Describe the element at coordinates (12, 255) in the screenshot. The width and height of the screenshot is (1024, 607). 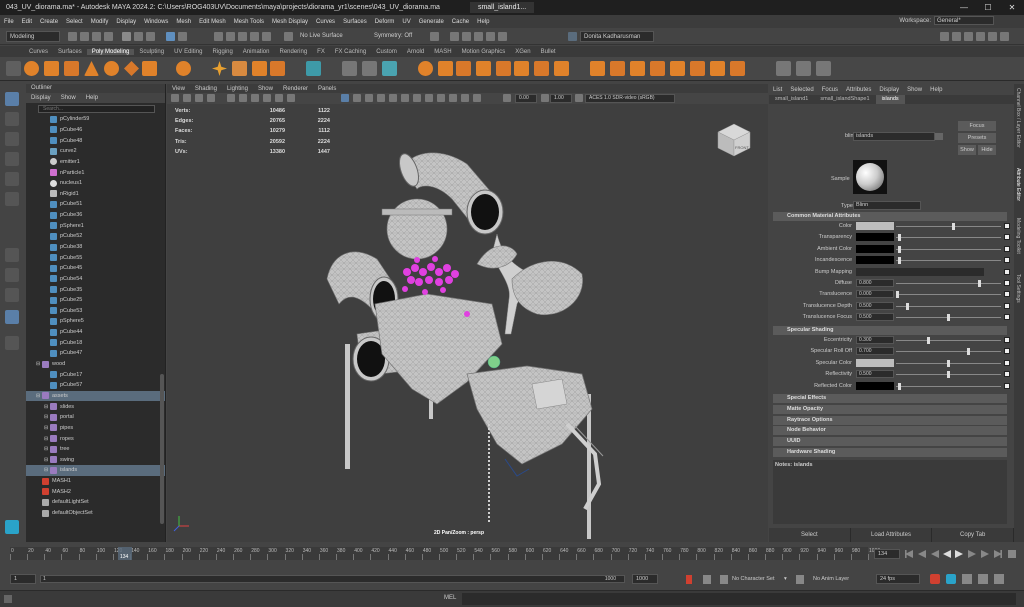
I see `single-view-icon` at that location.